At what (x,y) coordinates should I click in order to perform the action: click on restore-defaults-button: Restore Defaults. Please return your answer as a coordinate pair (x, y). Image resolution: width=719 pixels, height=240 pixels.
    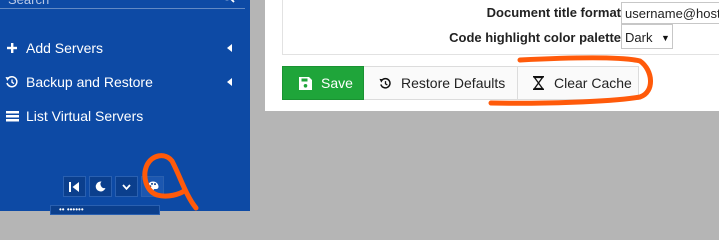
    Looking at the image, I should click on (441, 83).